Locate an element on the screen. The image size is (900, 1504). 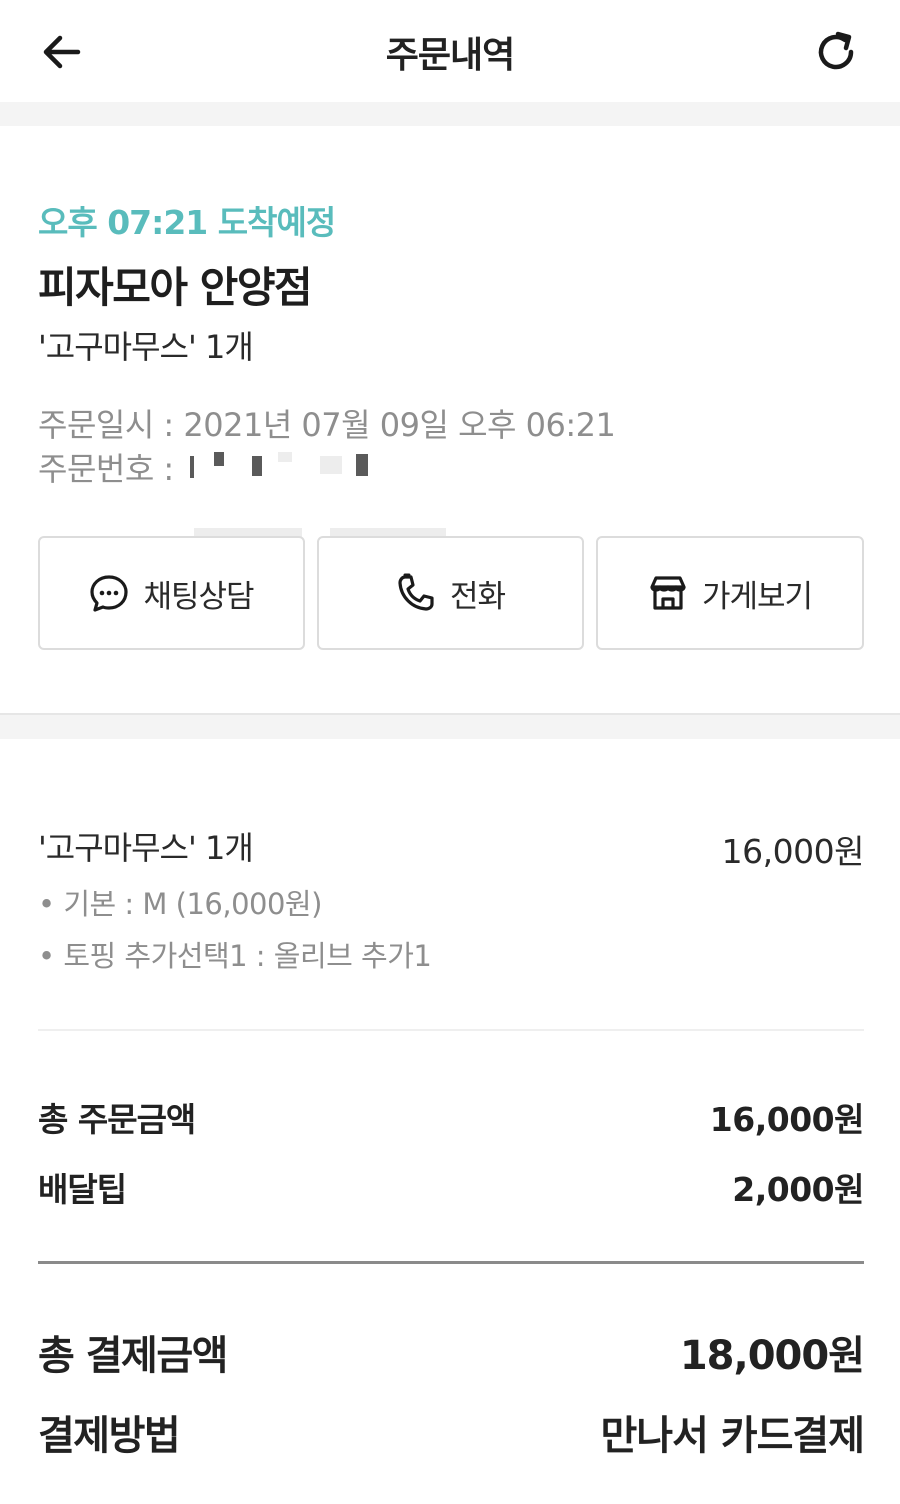
store-icon is located at coordinates (668, 593).